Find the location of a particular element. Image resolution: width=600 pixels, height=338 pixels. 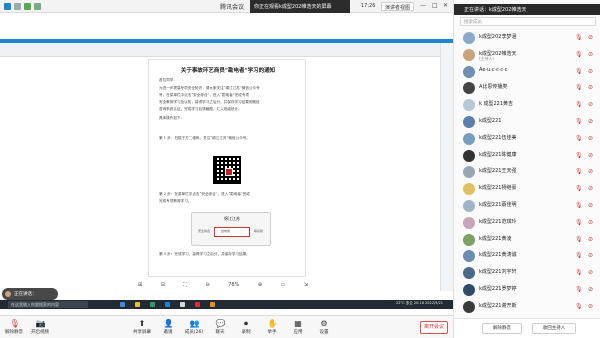

start-video-button: 📷 开启视频 is located at coordinates (40, 327).